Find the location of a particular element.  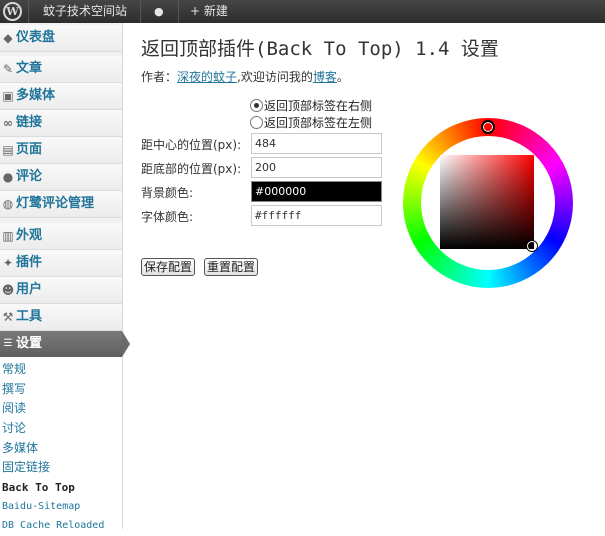

plugin-menu-icon: ◍ is located at coordinates (8, 204).